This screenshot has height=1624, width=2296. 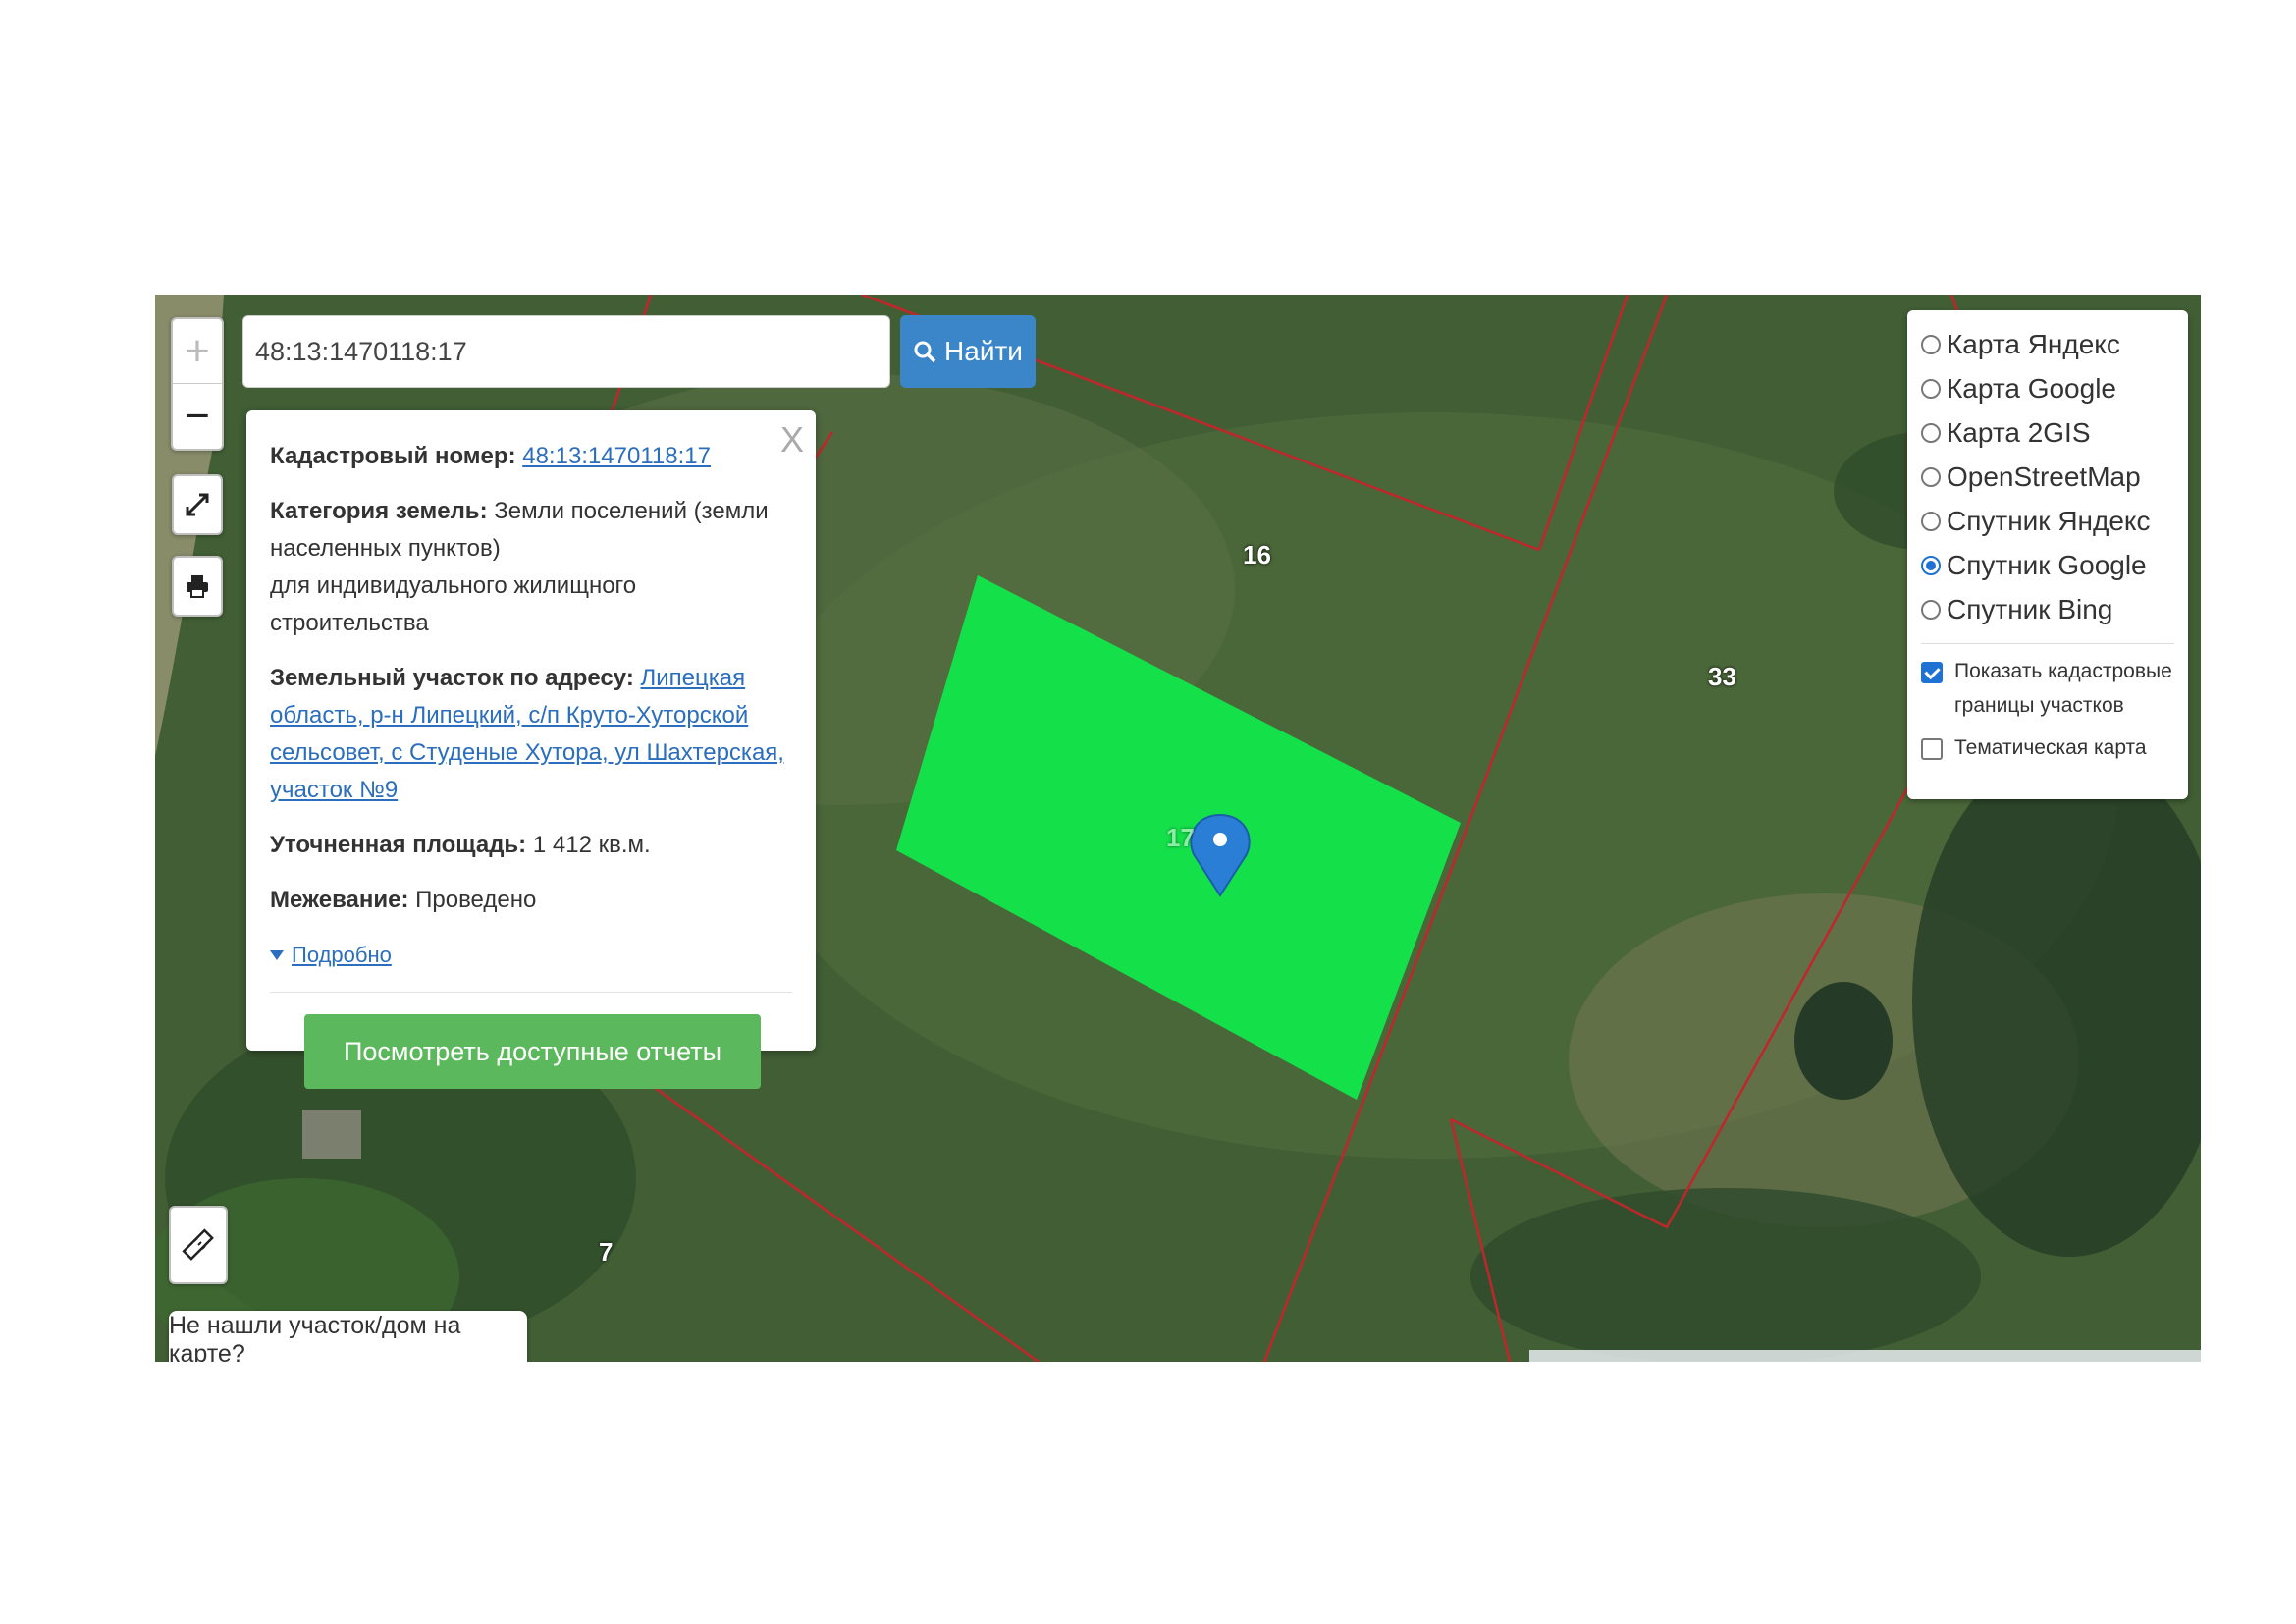 I want to click on layer-option: OpenStreetMap, so click(x=2048, y=477).